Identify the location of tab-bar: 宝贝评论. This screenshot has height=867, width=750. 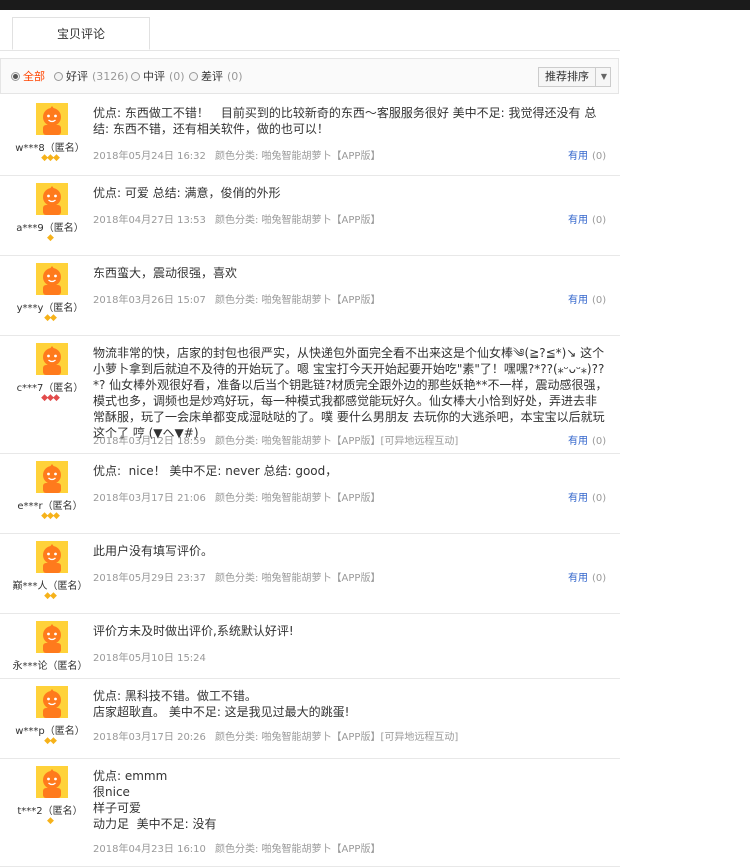
(310, 30).